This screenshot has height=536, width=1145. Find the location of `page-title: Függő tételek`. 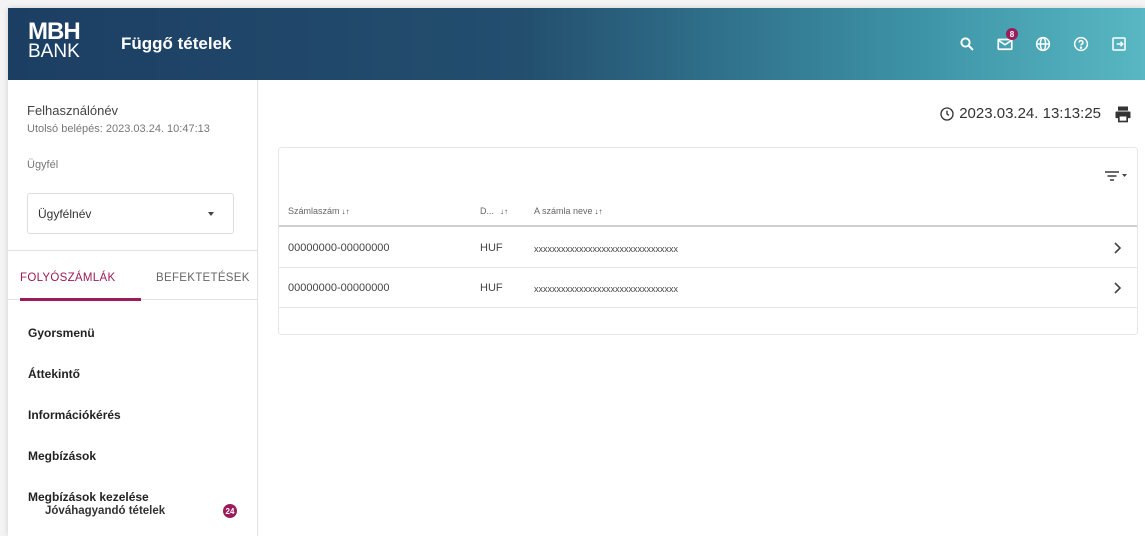

page-title: Függő tételek is located at coordinates (176, 43).